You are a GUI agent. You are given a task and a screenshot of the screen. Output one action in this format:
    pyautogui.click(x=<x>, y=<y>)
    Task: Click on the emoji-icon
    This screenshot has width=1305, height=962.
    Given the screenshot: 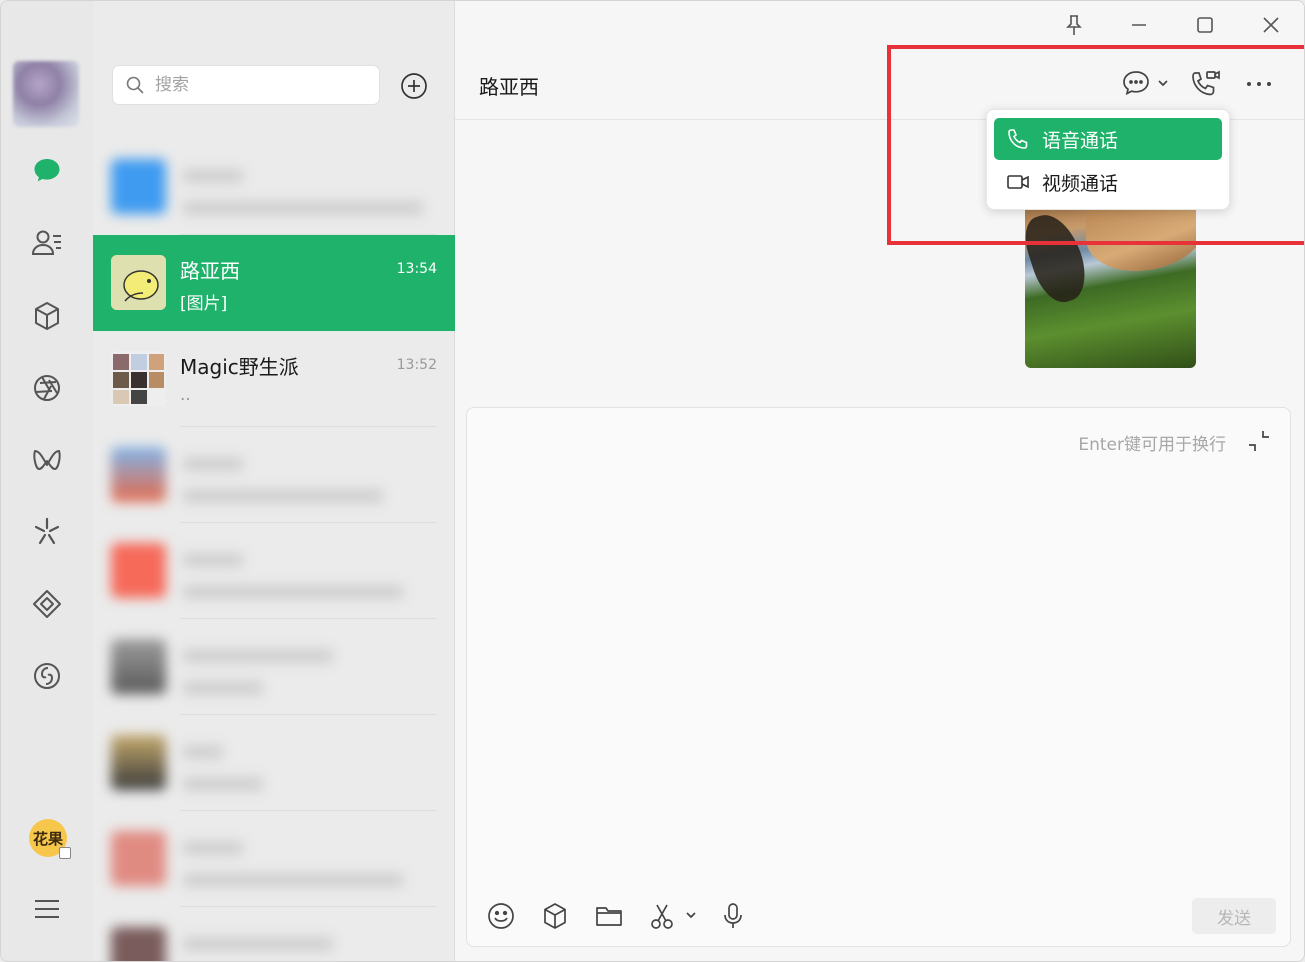 What is the action you would take?
    pyautogui.click(x=501, y=916)
    